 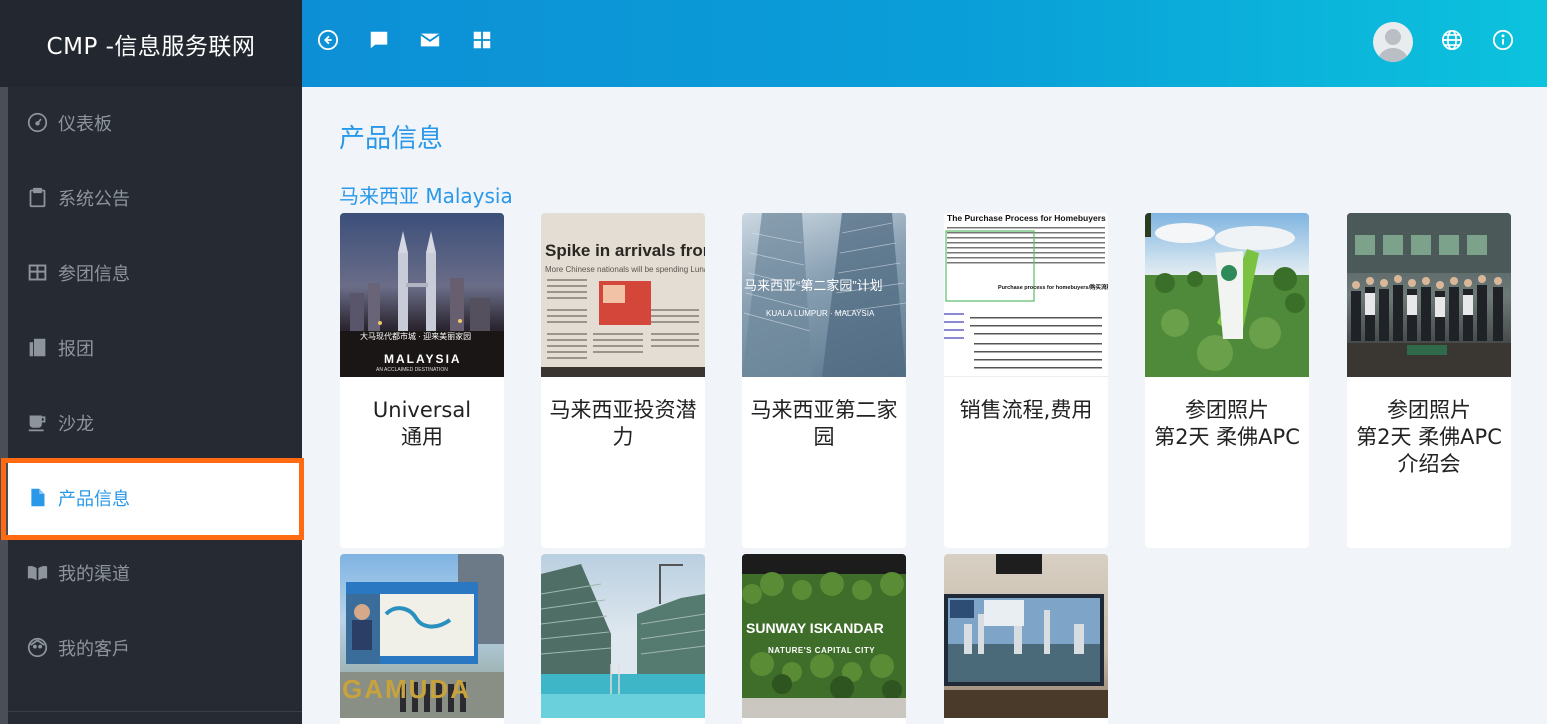 What do you see at coordinates (155, 197) in the screenshot?
I see `sidebar-item-announcements: 系统公告` at bounding box center [155, 197].